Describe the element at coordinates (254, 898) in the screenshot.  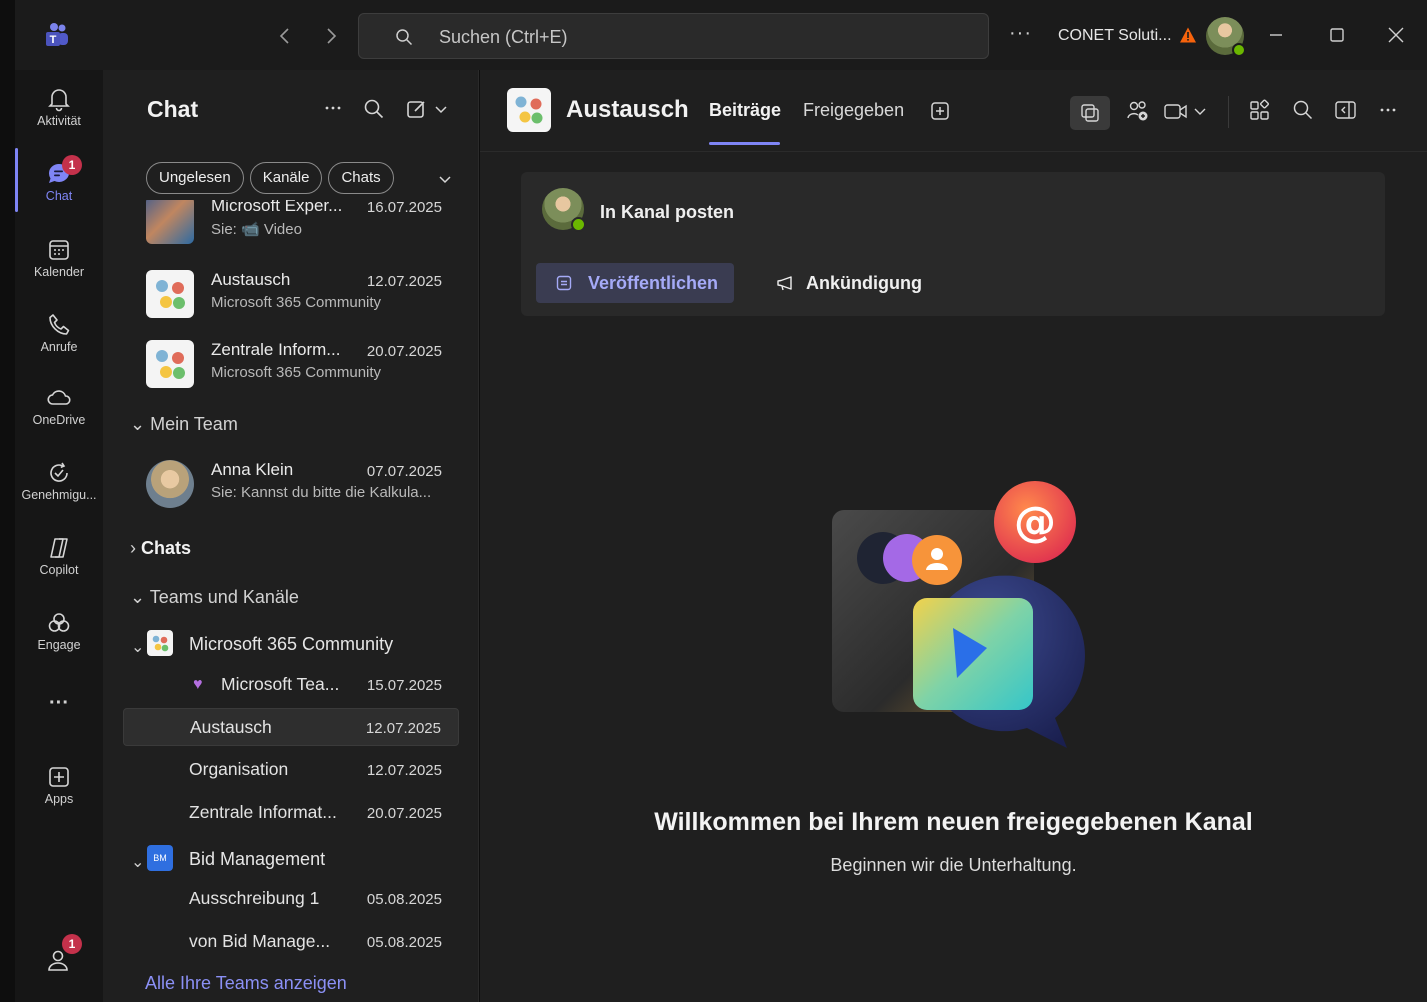
I see `channel-name: Ausschreibung 1` at that location.